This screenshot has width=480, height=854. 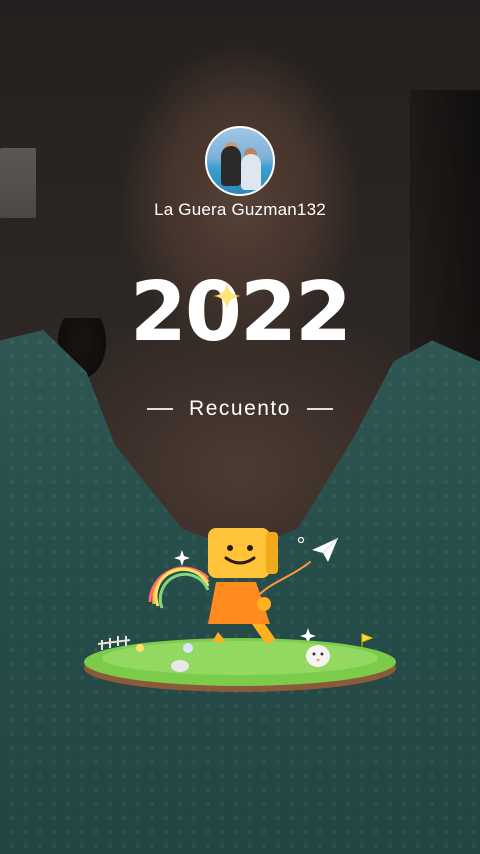 I want to click on paper-plane-icon, so click(x=325, y=549).